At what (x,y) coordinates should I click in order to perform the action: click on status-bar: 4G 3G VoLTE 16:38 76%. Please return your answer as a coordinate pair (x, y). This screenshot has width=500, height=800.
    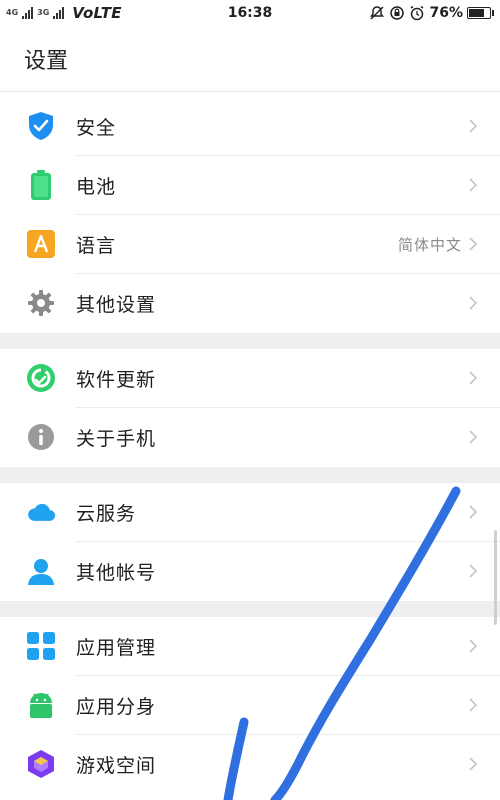
    Looking at the image, I should click on (250, 13).